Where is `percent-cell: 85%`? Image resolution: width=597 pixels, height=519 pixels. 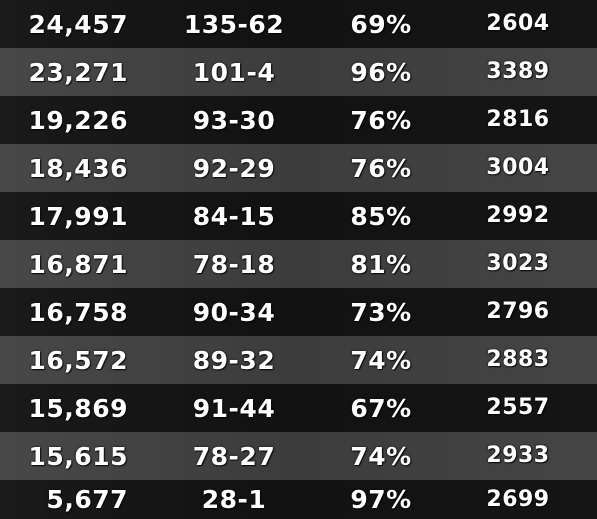 percent-cell: 85% is located at coordinates (381, 216).